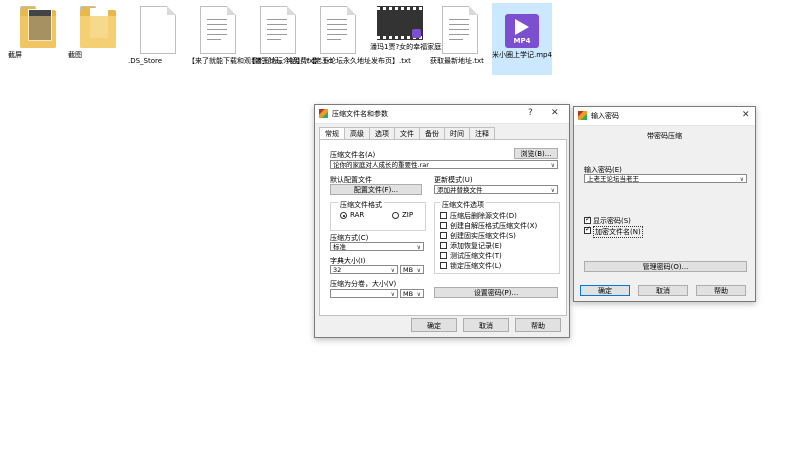 Image resolution: width=800 pixels, height=453 pixels. I want to click on option-sfx-checkbox, so click(443, 225).